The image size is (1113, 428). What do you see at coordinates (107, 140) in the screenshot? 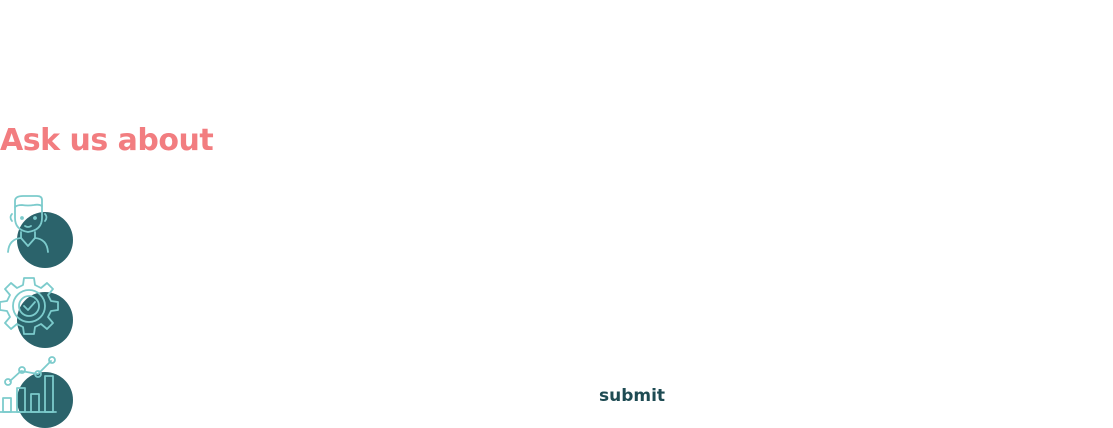
I see `section-heading: Ask us about` at bounding box center [107, 140].